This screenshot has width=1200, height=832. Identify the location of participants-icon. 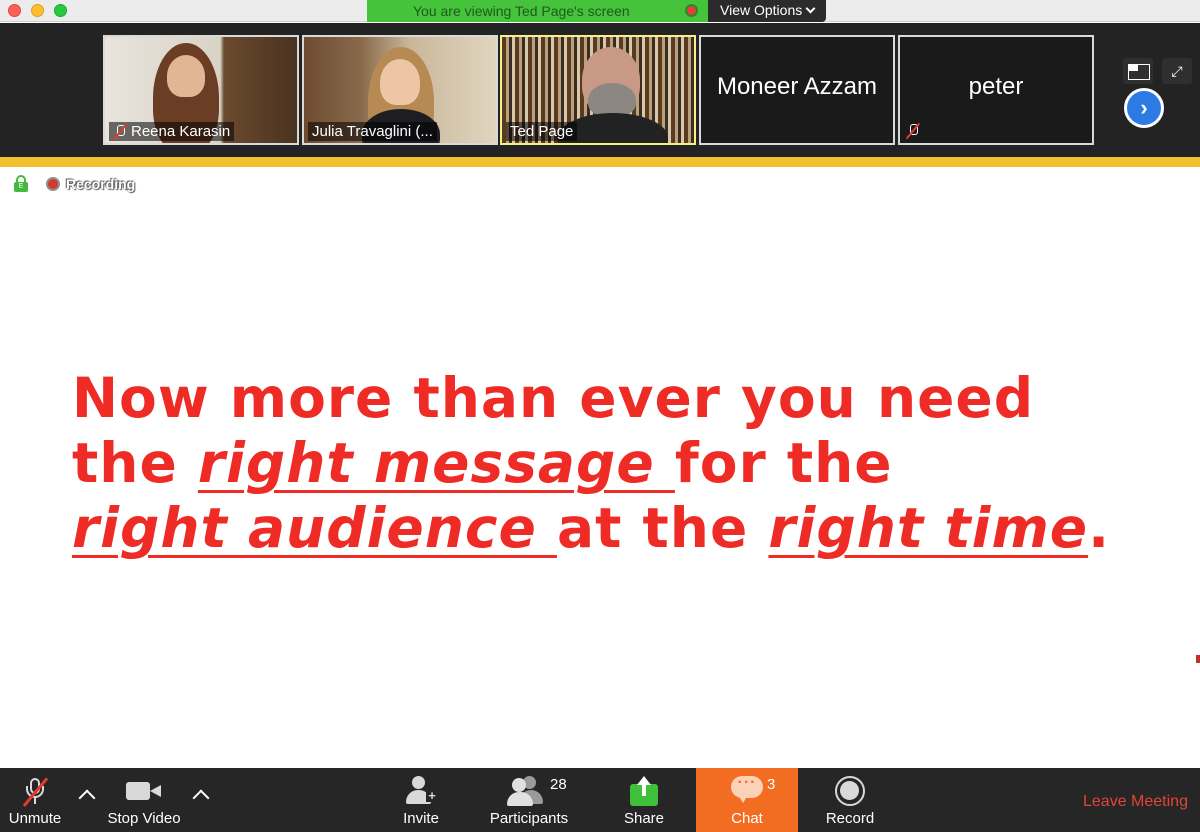
(526, 791).